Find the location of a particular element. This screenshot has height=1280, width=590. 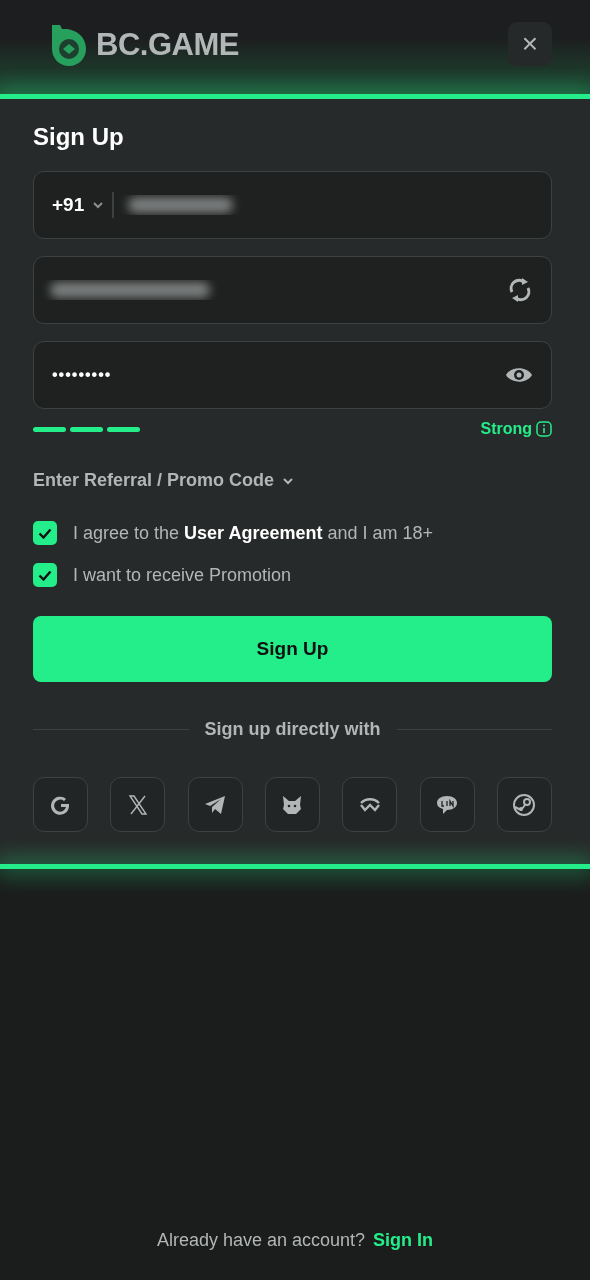

password-field: ••••••••• is located at coordinates (292, 375).